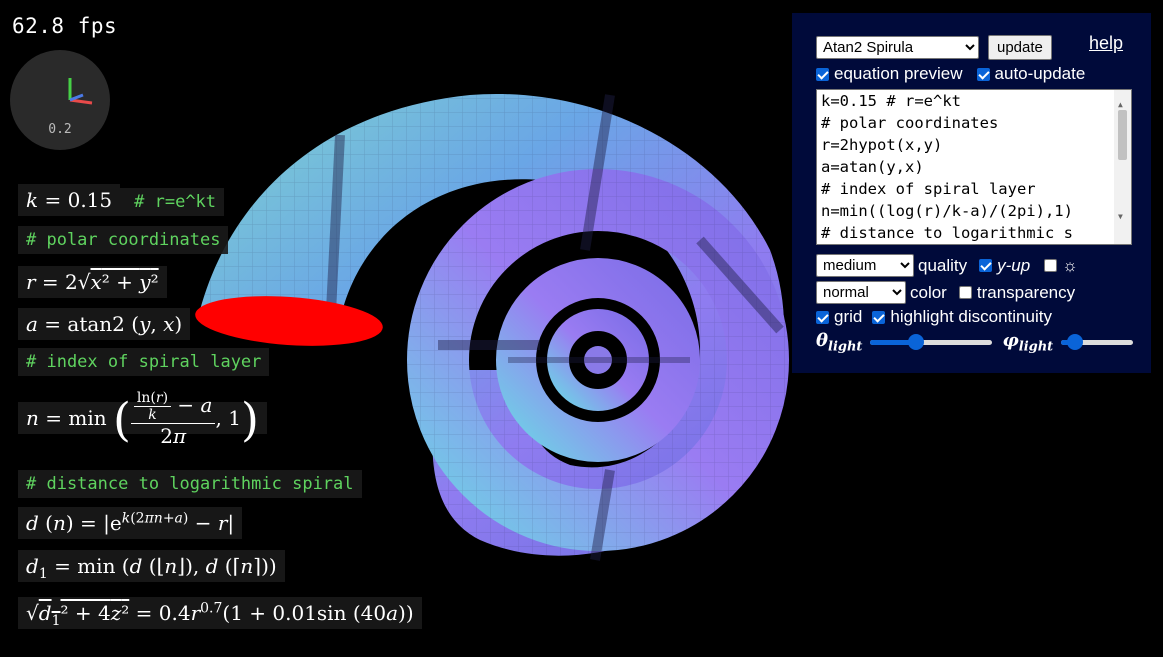  What do you see at coordinates (861, 292) in the screenshot?
I see `color-select: normal` at bounding box center [861, 292].